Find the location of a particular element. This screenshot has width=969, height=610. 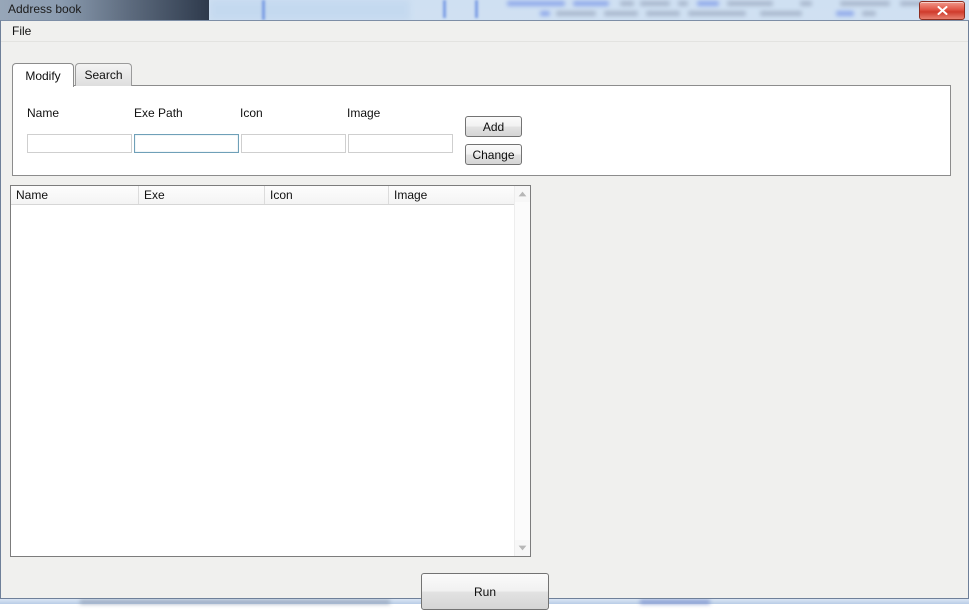

column-header-name: Name is located at coordinates (75, 195).